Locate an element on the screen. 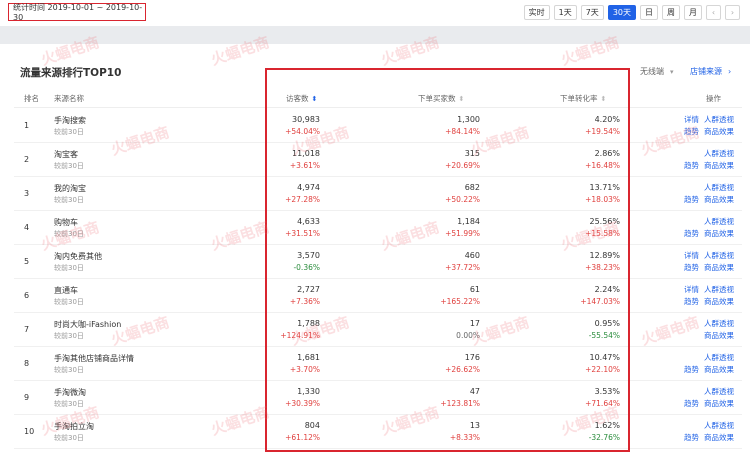 The height and width of the screenshot is (466, 750). conversion-change: +38.23% is located at coordinates (602, 267).